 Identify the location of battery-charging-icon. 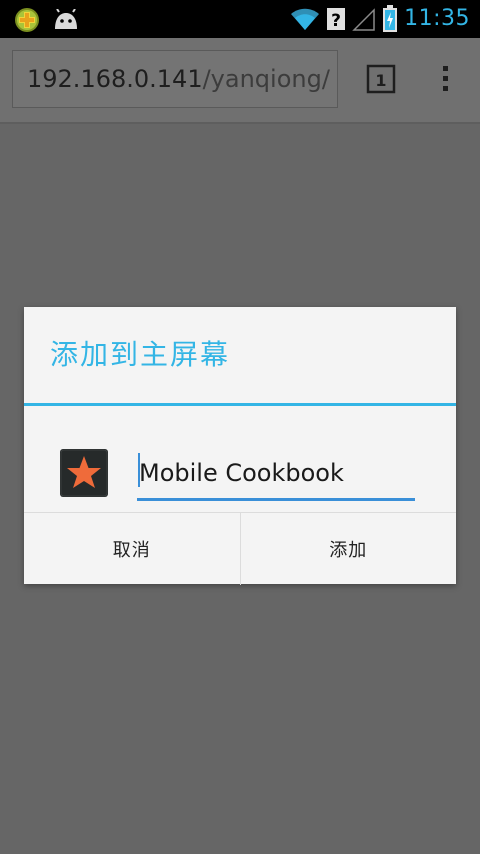
(390, 18).